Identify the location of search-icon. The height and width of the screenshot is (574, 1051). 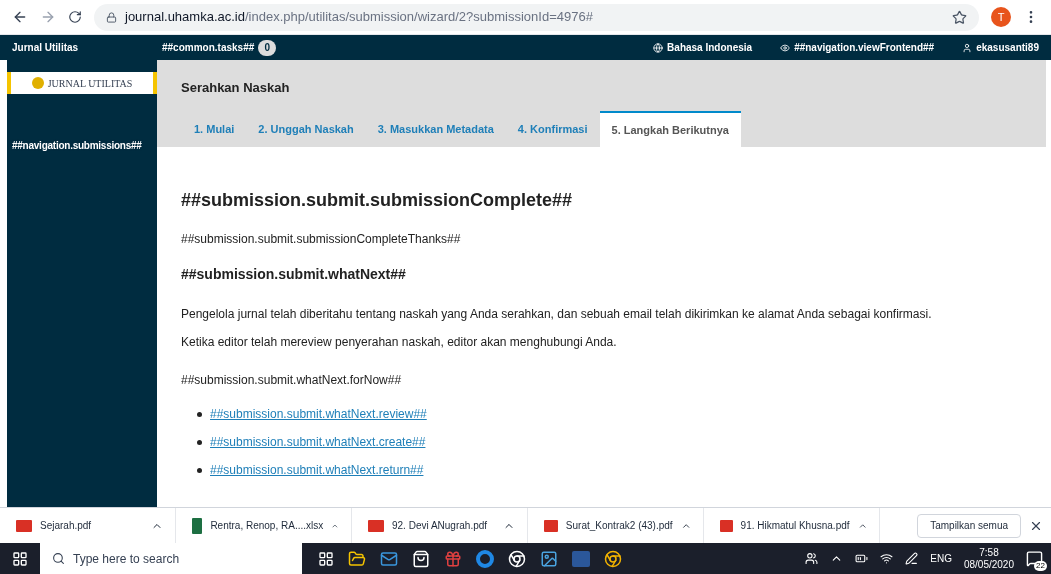
(58, 558).